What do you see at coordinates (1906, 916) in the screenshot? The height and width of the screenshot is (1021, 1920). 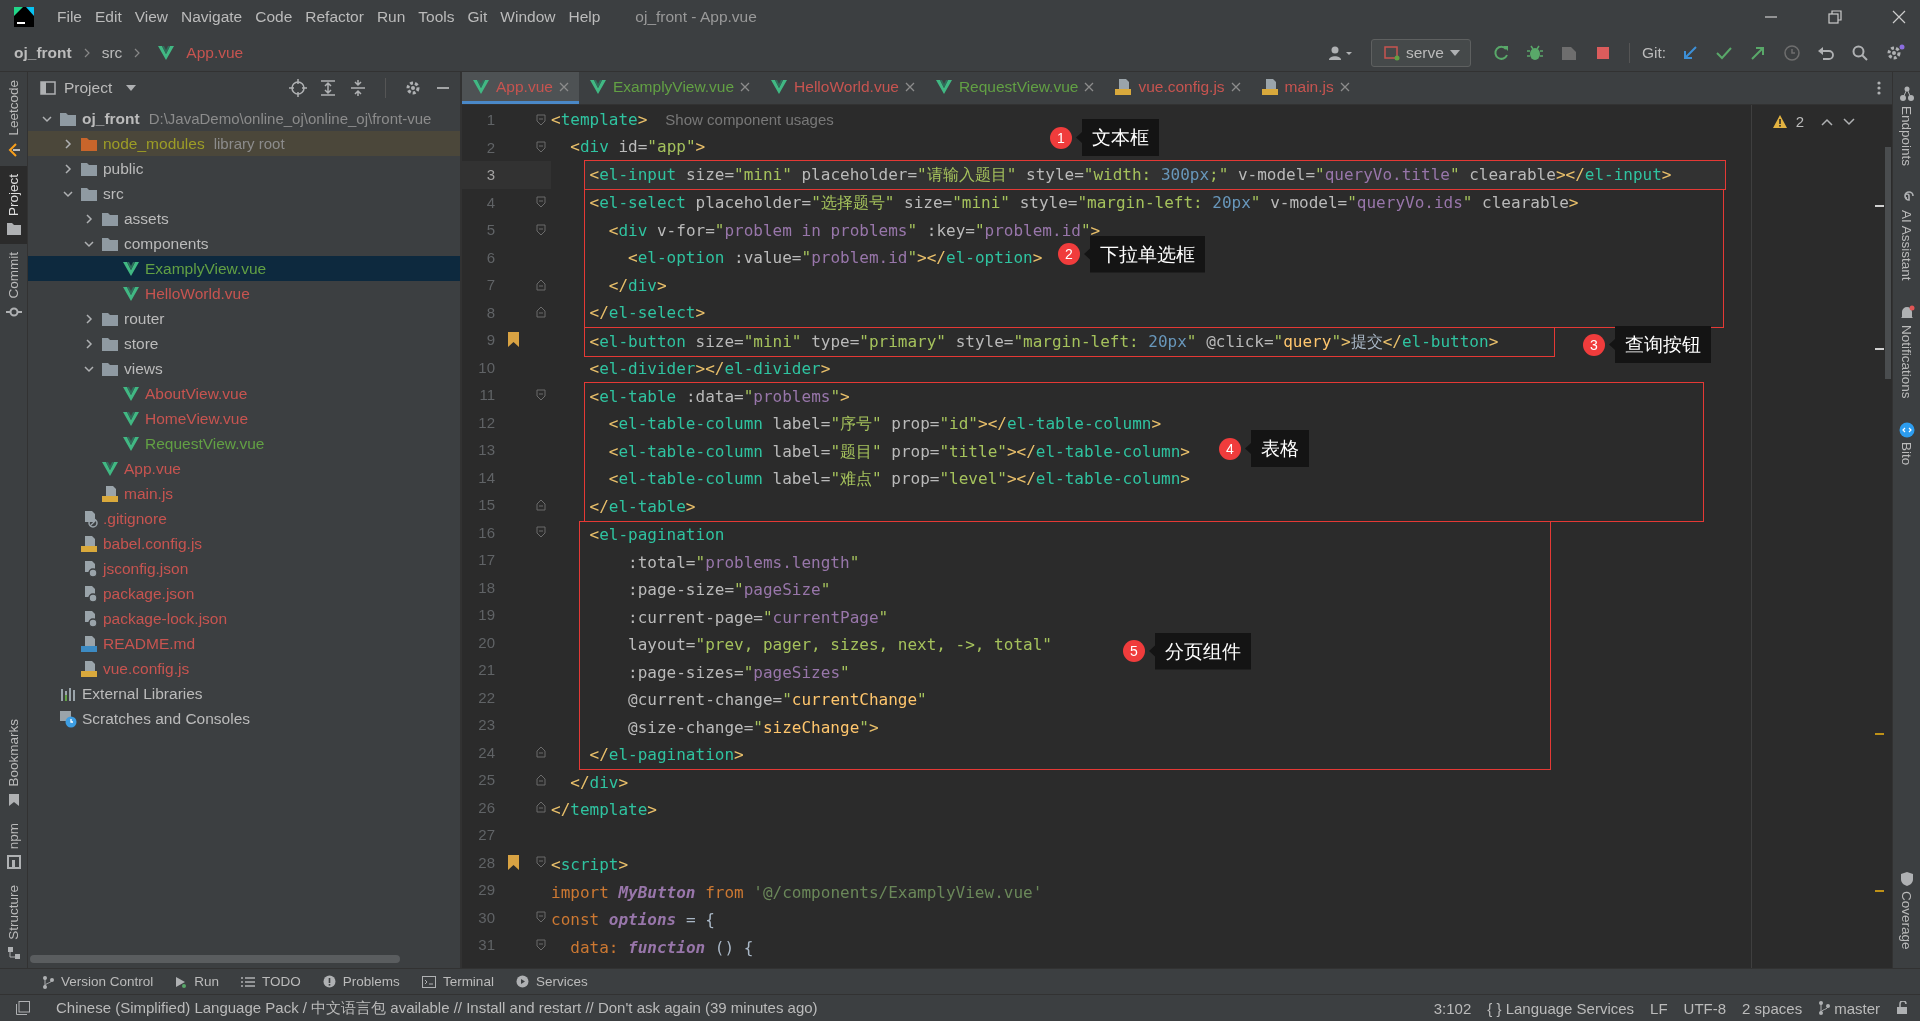 I see `tool-window-tab: Coverage` at bounding box center [1906, 916].